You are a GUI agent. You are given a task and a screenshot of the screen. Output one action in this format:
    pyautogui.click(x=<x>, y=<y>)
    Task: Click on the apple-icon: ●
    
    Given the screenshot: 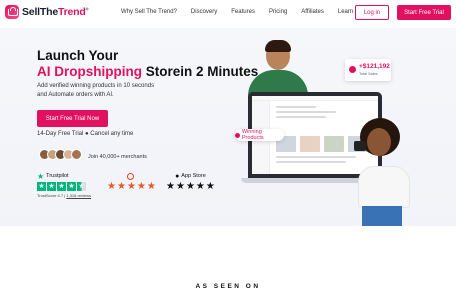 What is the action you would take?
    pyautogui.click(x=177, y=176)
    